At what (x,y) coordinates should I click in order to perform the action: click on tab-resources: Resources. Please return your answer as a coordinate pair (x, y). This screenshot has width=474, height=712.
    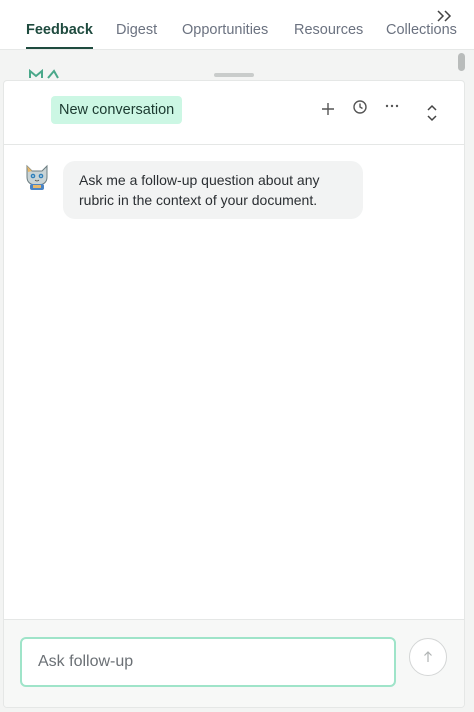
    Looking at the image, I should click on (328, 30).